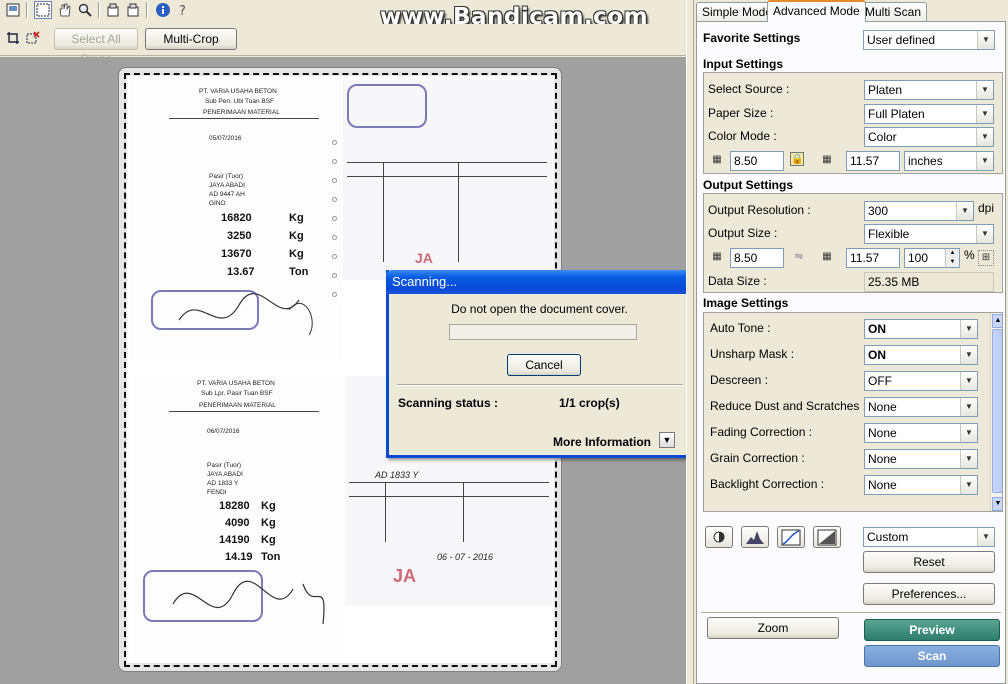 The image size is (1008, 684). Describe the element at coordinates (873, 258) in the screenshot. I see `output-height-field: 11.57` at that location.